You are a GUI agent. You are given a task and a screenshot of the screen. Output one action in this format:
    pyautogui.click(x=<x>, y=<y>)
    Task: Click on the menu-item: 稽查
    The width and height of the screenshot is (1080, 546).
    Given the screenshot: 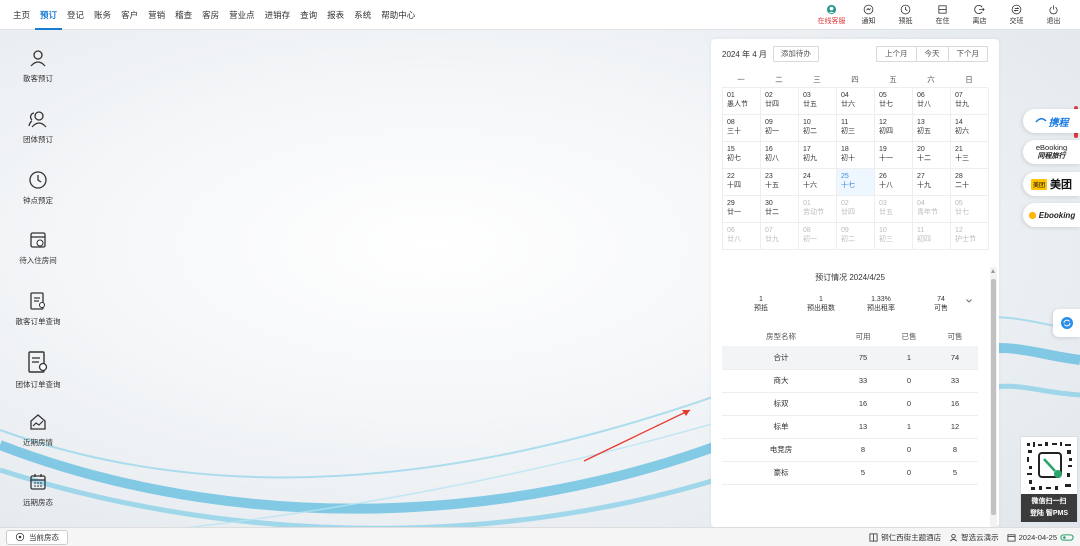 What is the action you would take?
    pyautogui.click(x=183, y=15)
    